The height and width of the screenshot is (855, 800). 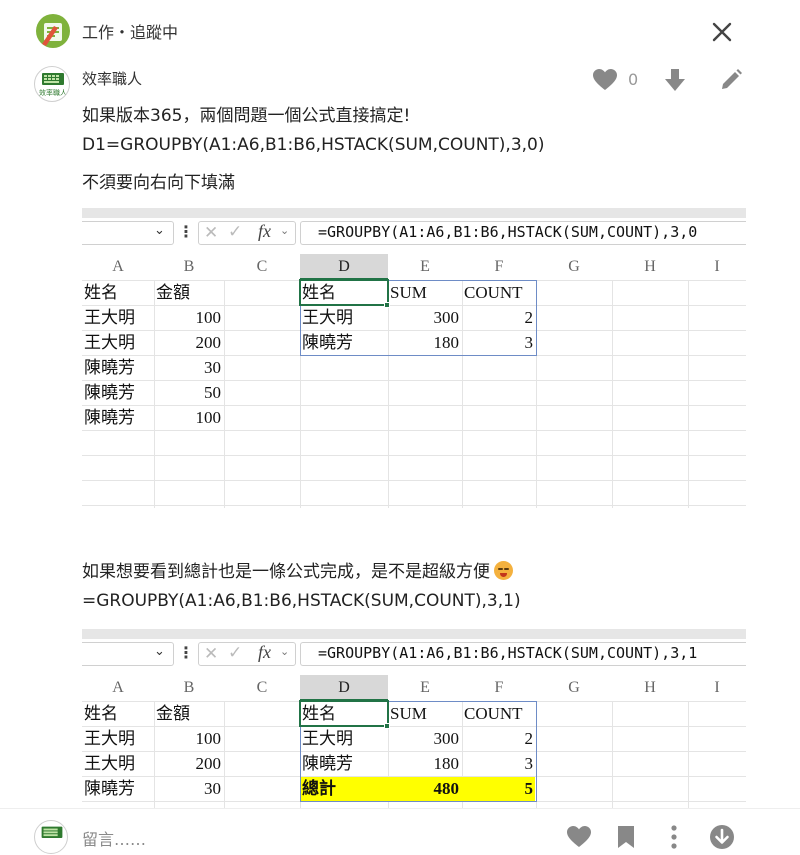 I want to click on scroll-down-icon, so click(x=722, y=837).